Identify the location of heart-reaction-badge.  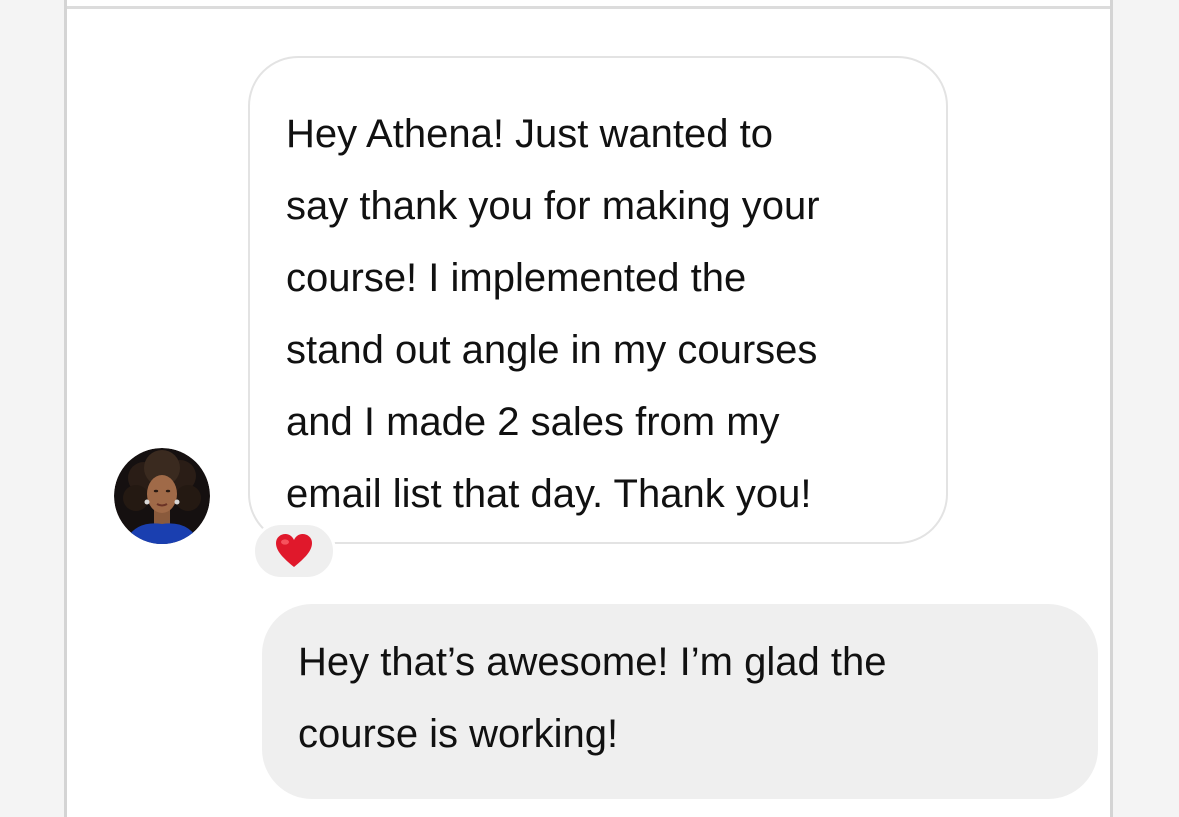
(294, 551).